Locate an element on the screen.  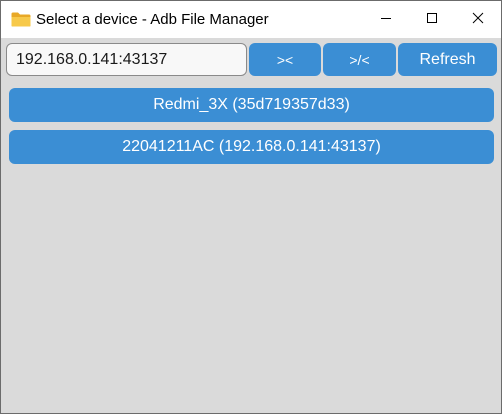
folder-icon is located at coordinates (21, 19).